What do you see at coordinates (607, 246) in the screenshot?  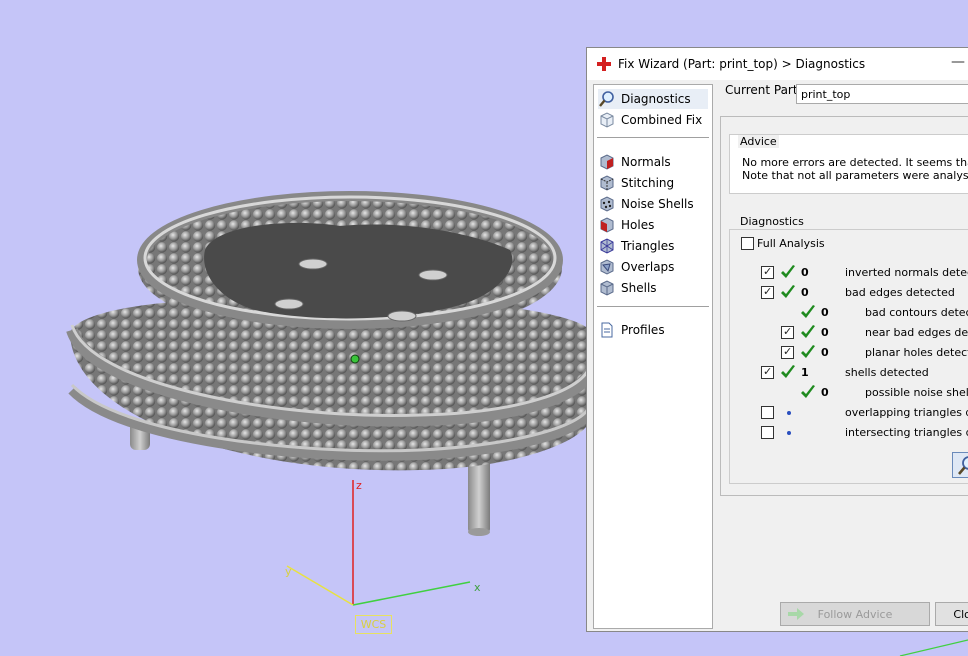 I see `triangles-cube-icon` at bounding box center [607, 246].